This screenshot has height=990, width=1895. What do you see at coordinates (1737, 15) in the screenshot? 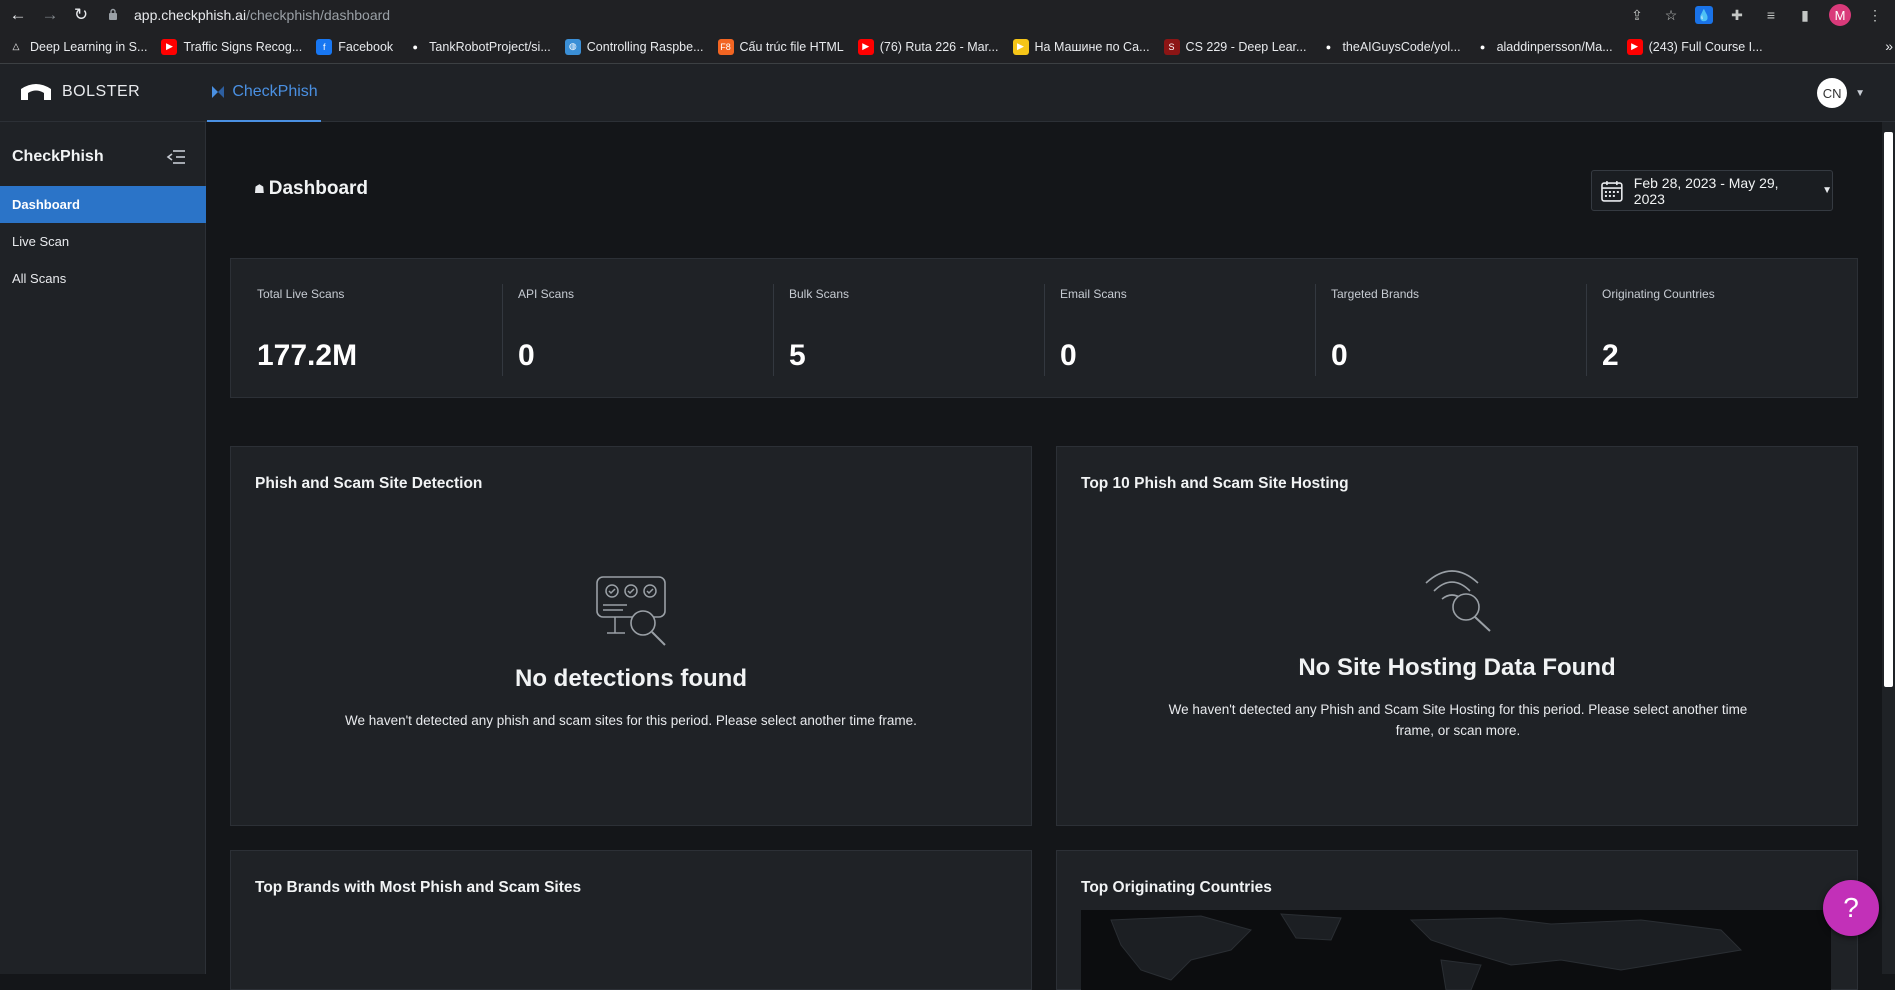
I see `puzzle-icon: ✚` at bounding box center [1737, 15].